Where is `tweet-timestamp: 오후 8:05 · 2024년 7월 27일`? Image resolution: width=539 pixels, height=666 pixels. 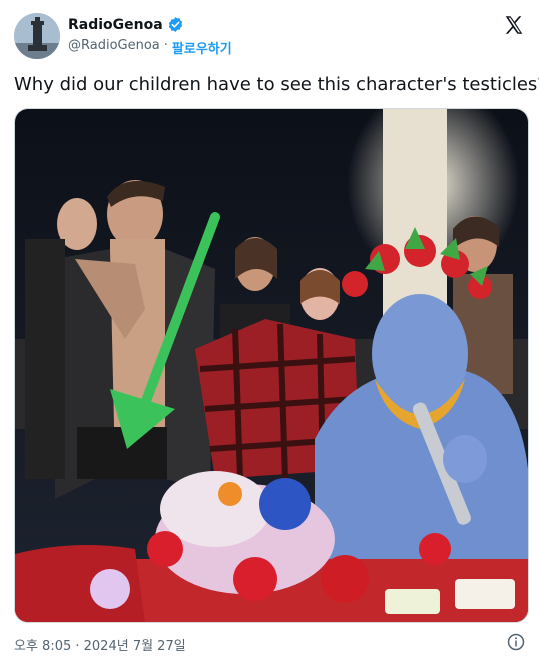 tweet-timestamp: 오후 8:05 · 2024년 7월 27일 is located at coordinates (100, 644).